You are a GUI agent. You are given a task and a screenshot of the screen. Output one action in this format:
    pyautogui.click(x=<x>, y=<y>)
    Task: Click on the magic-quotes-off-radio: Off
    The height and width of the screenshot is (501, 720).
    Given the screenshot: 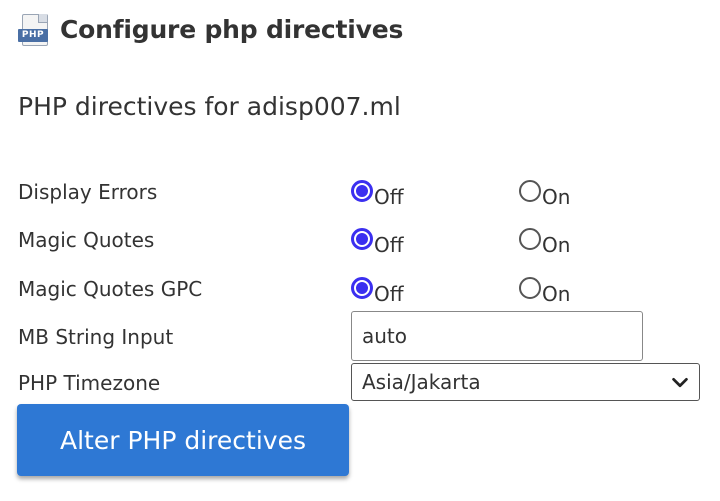 What is the action you would take?
    pyautogui.click(x=377, y=241)
    